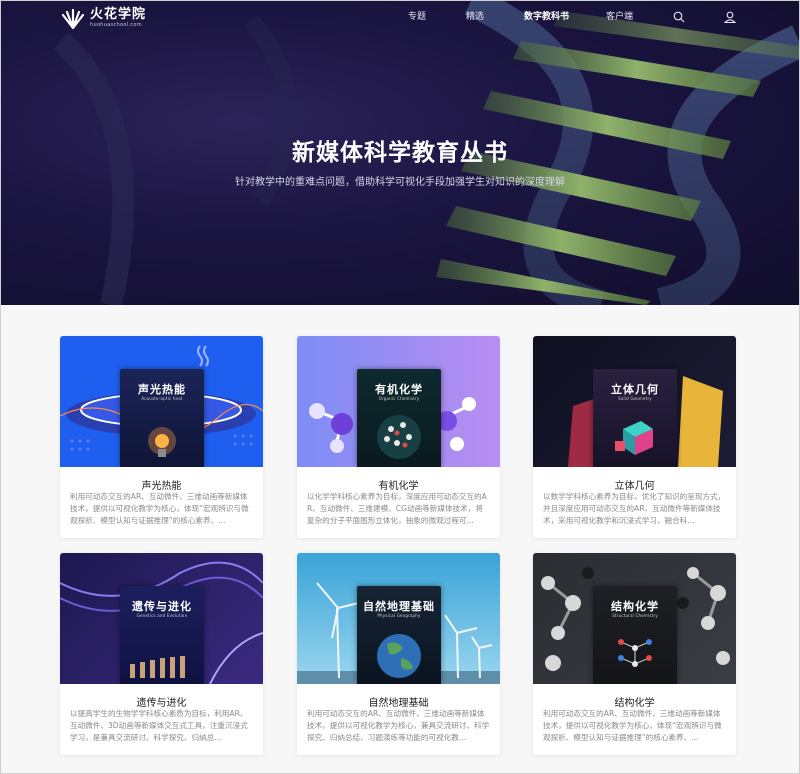 The height and width of the screenshot is (774, 800). I want to click on evolution-figures-icon, so click(157, 667).